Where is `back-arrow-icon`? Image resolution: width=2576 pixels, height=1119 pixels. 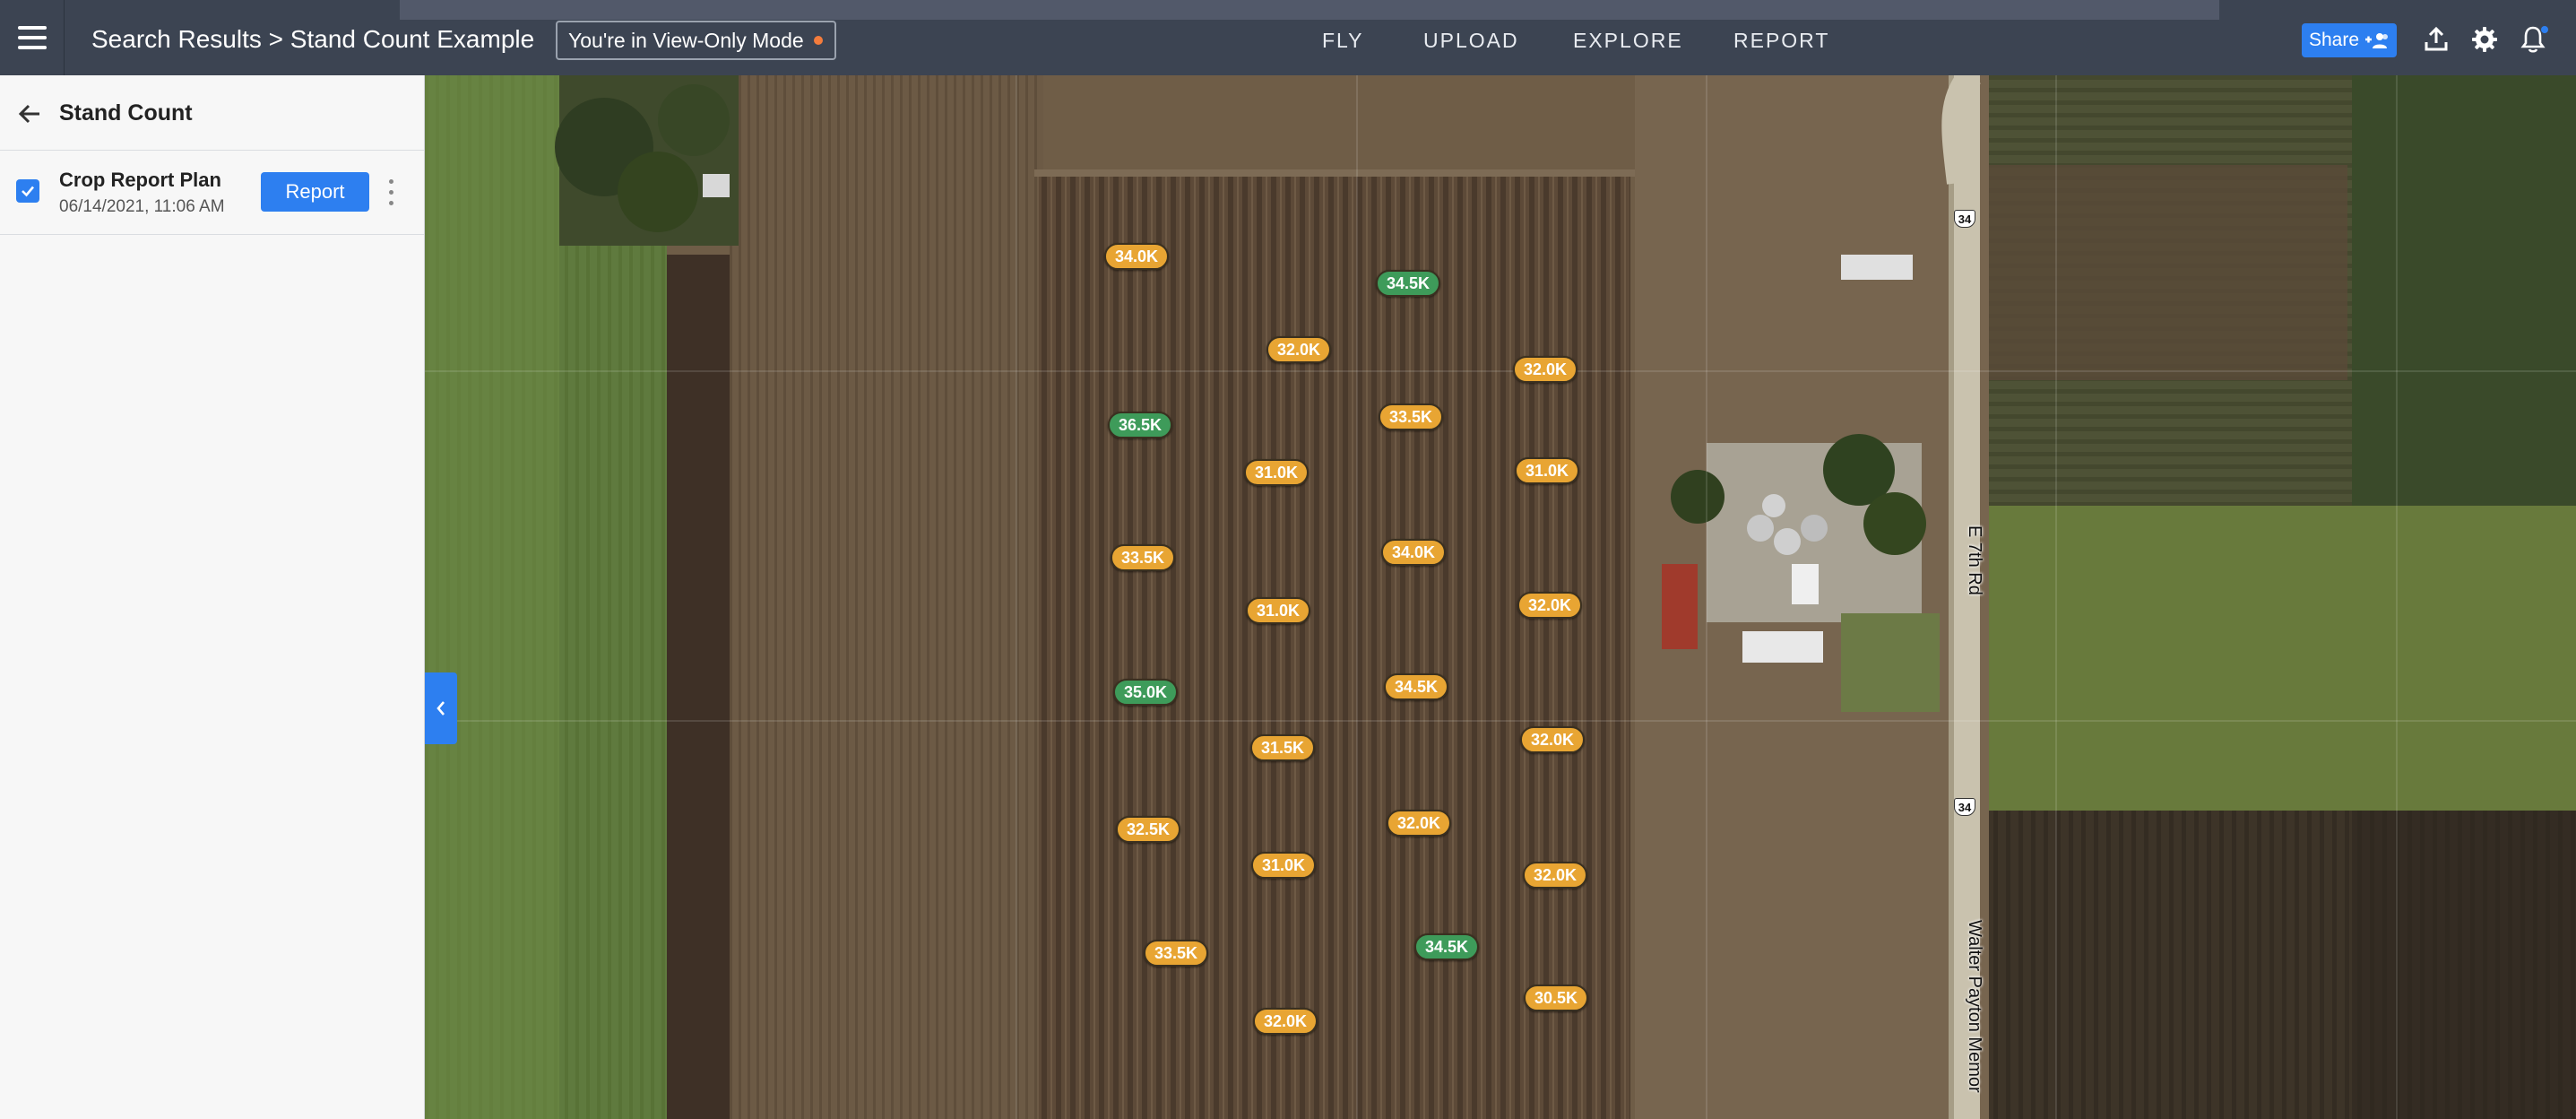
back-arrow-icon is located at coordinates (29, 114).